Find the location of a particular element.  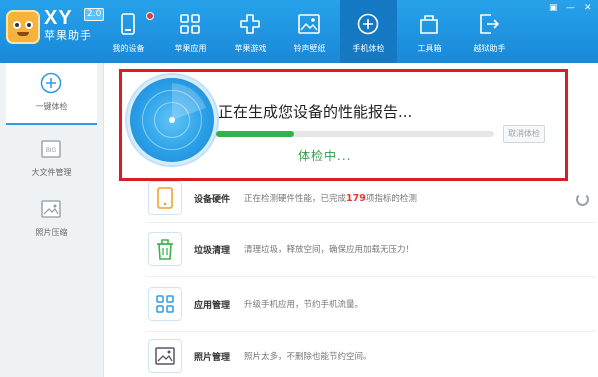

notification-dot is located at coordinates (150, 16).